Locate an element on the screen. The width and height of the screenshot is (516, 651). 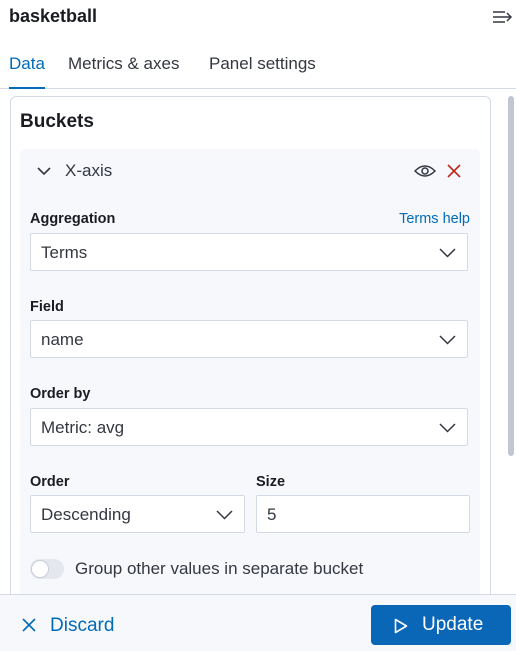
vertical-scrollbar is located at coordinates (511, 276).